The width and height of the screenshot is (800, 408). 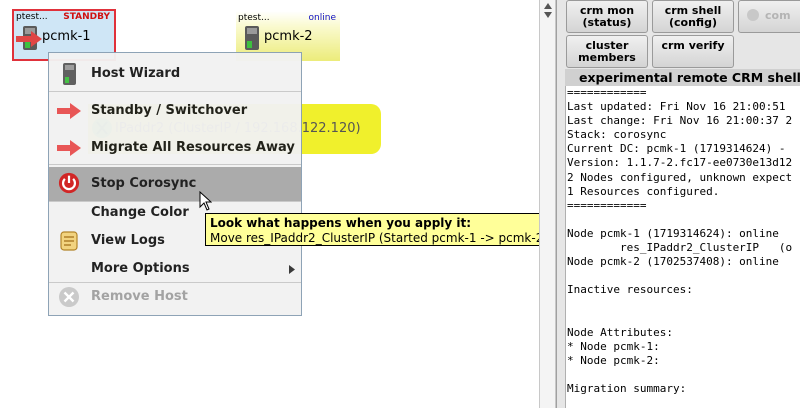 I want to click on log-line: Version: 1.1.7-2.fc17-ee0730e13d12, so click(x=680, y=163).